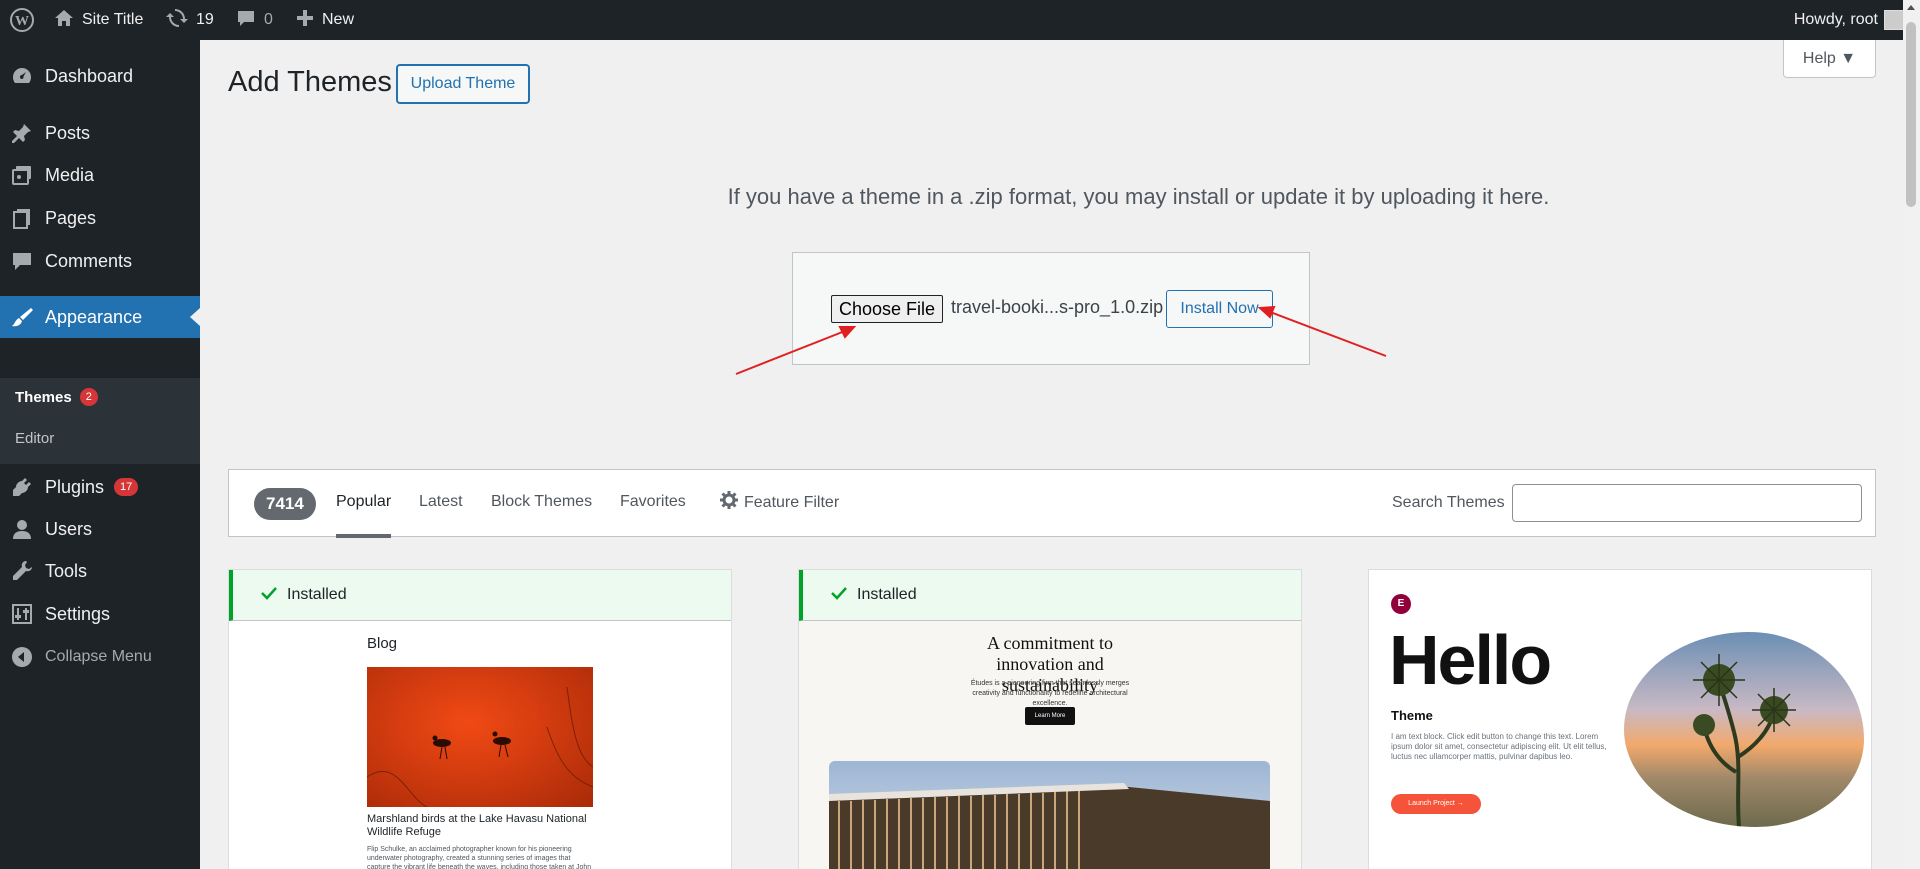 The height and width of the screenshot is (869, 1920). I want to click on wrench-icon, so click(22, 571).